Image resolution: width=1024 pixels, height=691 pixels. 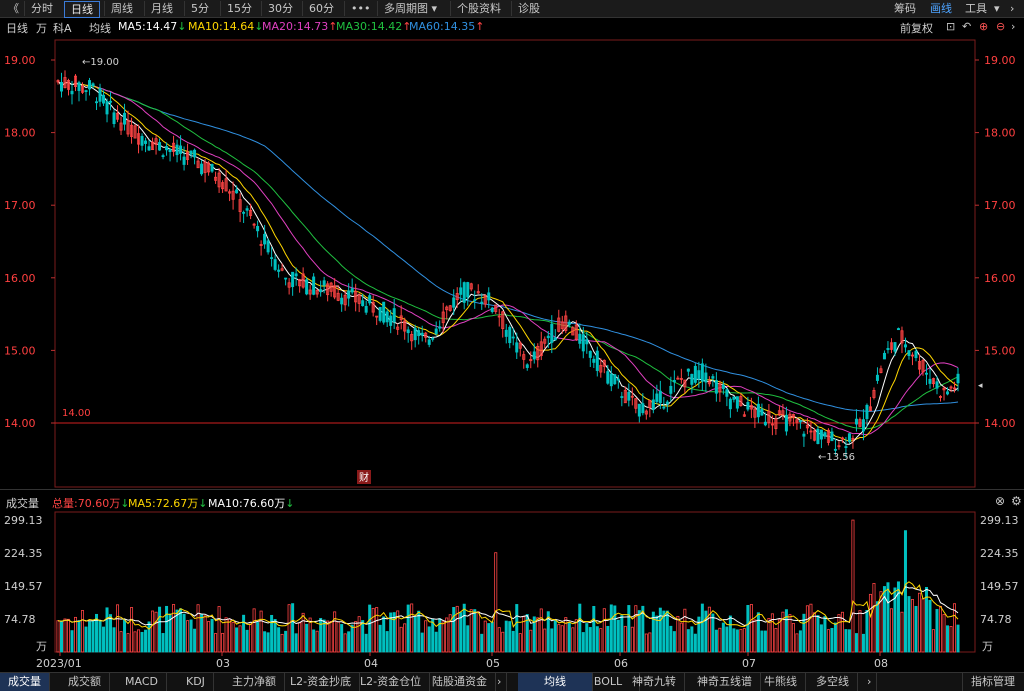 What do you see at coordinates (460, 682) in the screenshot?
I see `tab-northbound: 陆股通资金` at bounding box center [460, 682].